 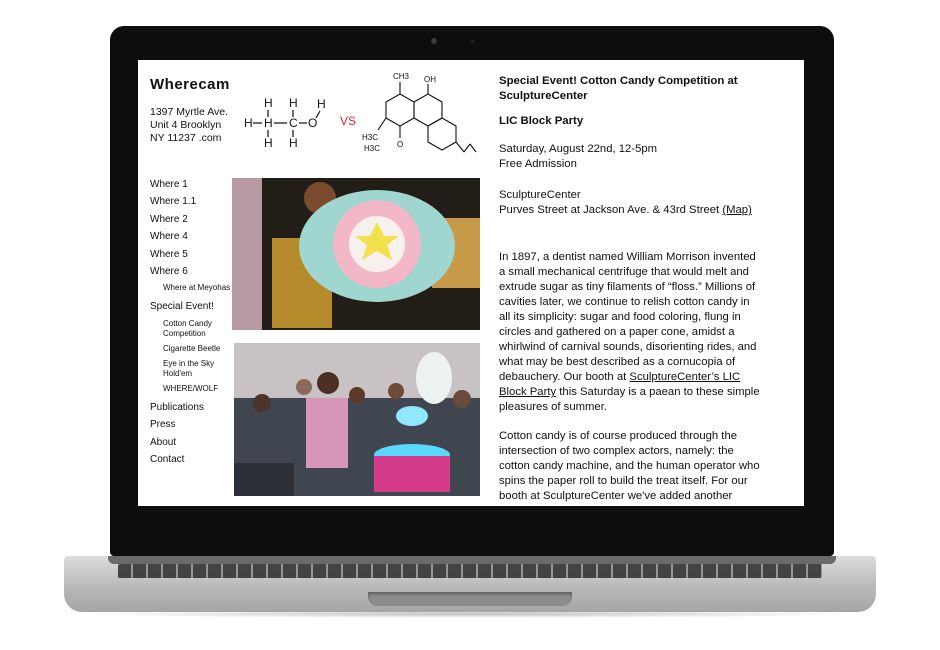 I want to click on address-line: NY 11237 .com, so click(x=186, y=138).